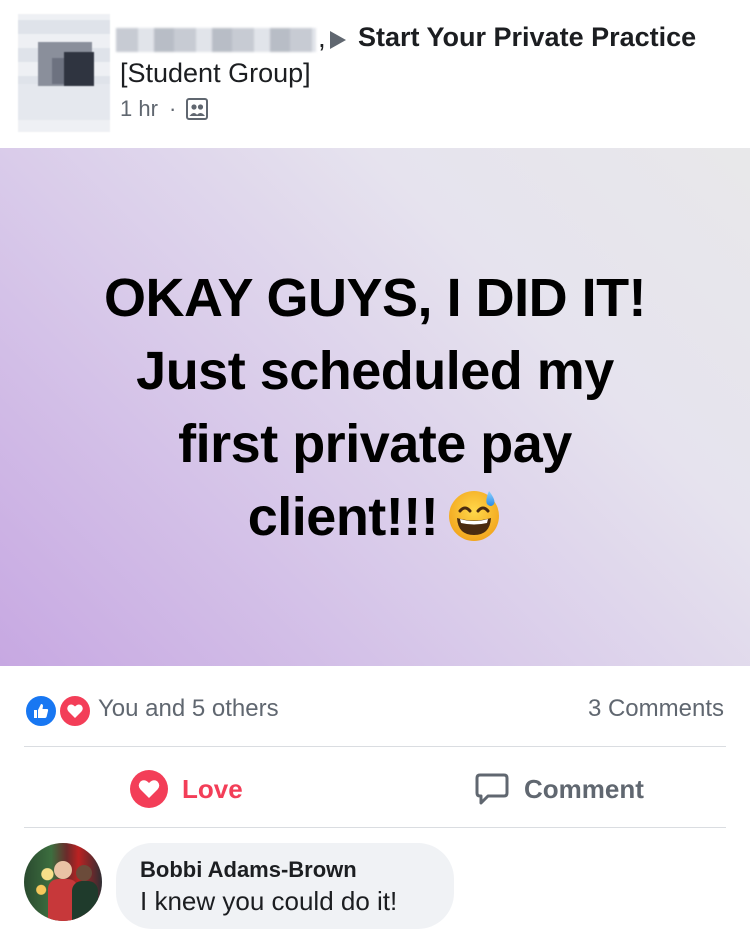 The width and height of the screenshot is (750, 944). What do you see at coordinates (149, 789) in the screenshot?
I see `love-reaction-icon` at bounding box center [149, 789].